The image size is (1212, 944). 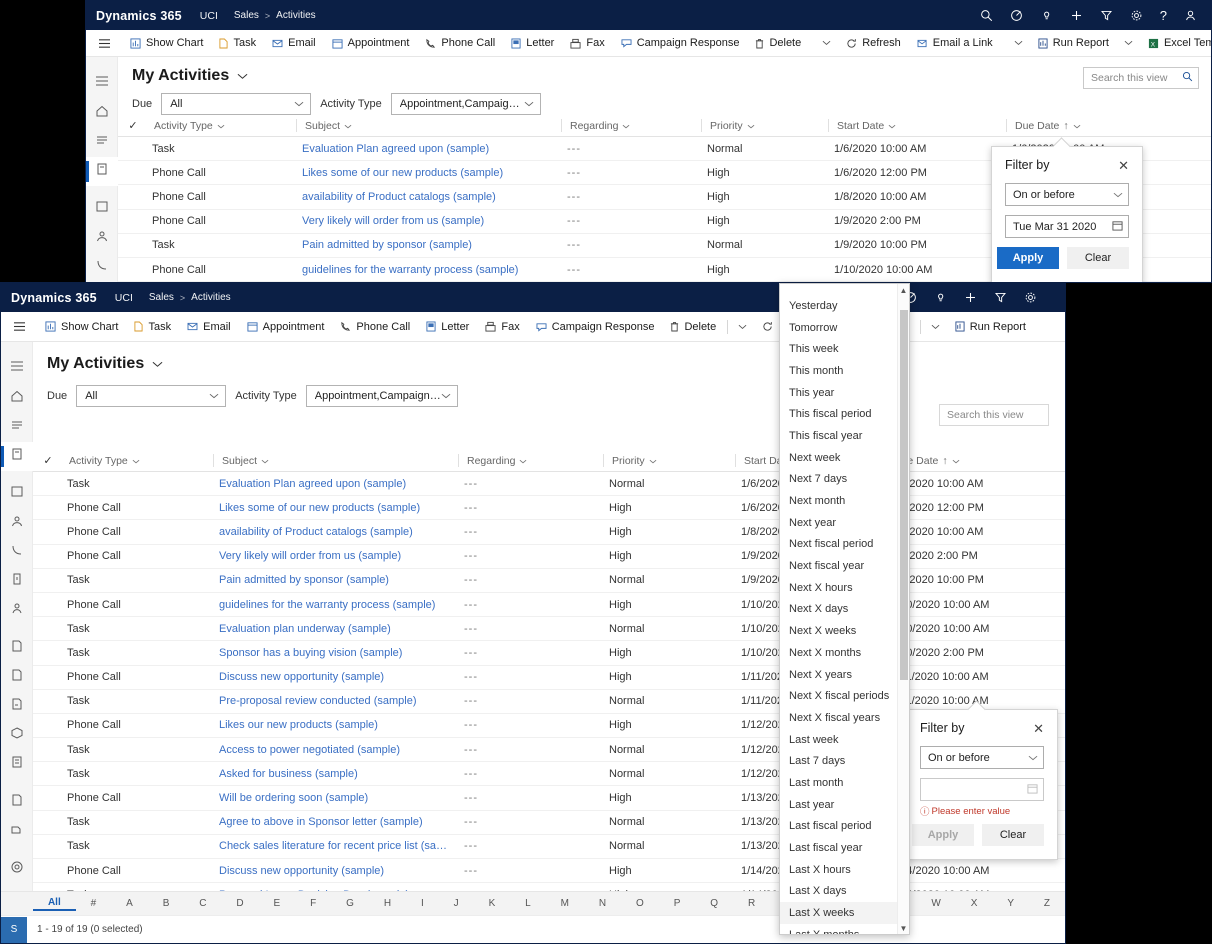 I want to click on dropdown-item: Last X hours, so click(x=838, y=870).